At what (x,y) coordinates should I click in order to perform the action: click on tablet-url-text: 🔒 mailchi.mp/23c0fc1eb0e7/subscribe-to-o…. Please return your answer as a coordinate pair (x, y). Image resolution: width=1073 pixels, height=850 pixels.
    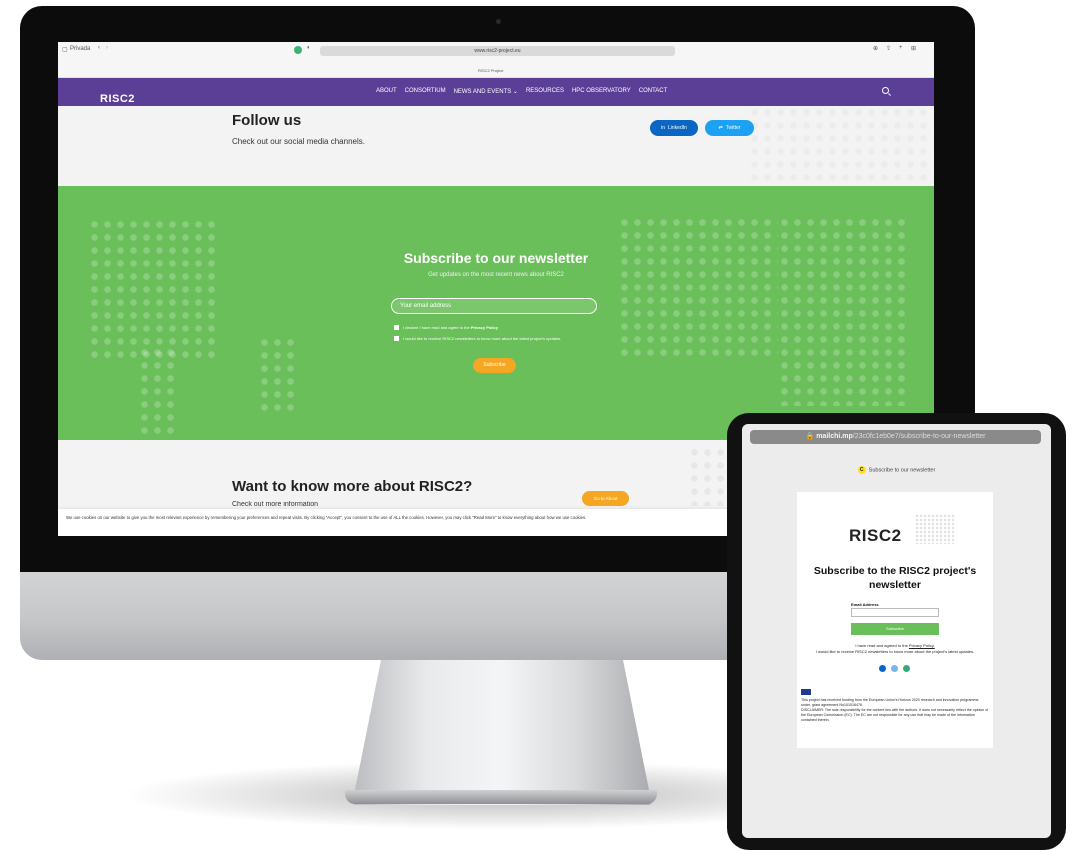
    Looking at the image, I should click on (895, 436).